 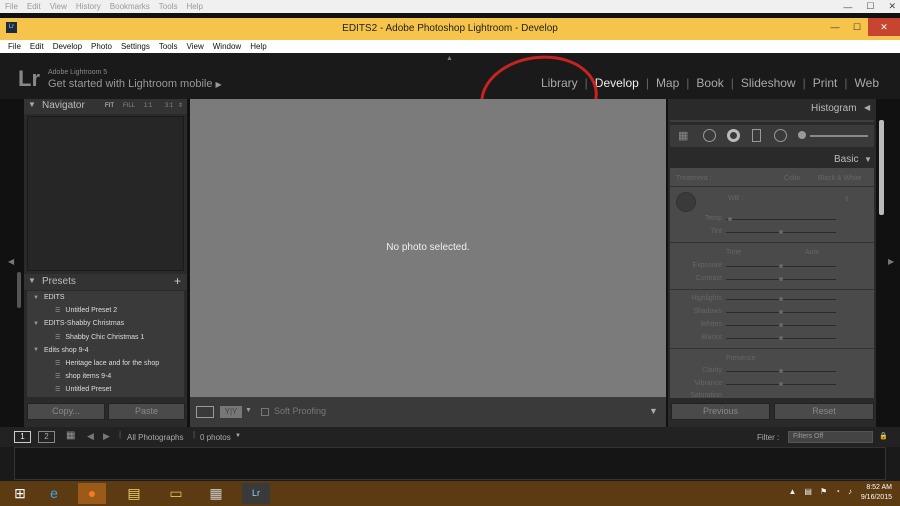 I want to click on brush-slider, so click(x=839, y=136).